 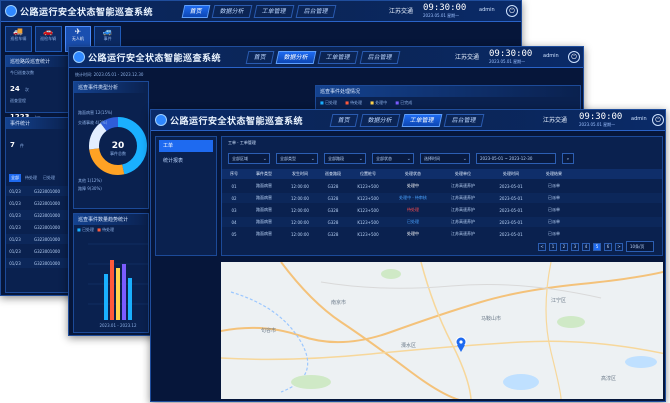 I want to click on cell: 路面病害, so click(x=264, y=221).